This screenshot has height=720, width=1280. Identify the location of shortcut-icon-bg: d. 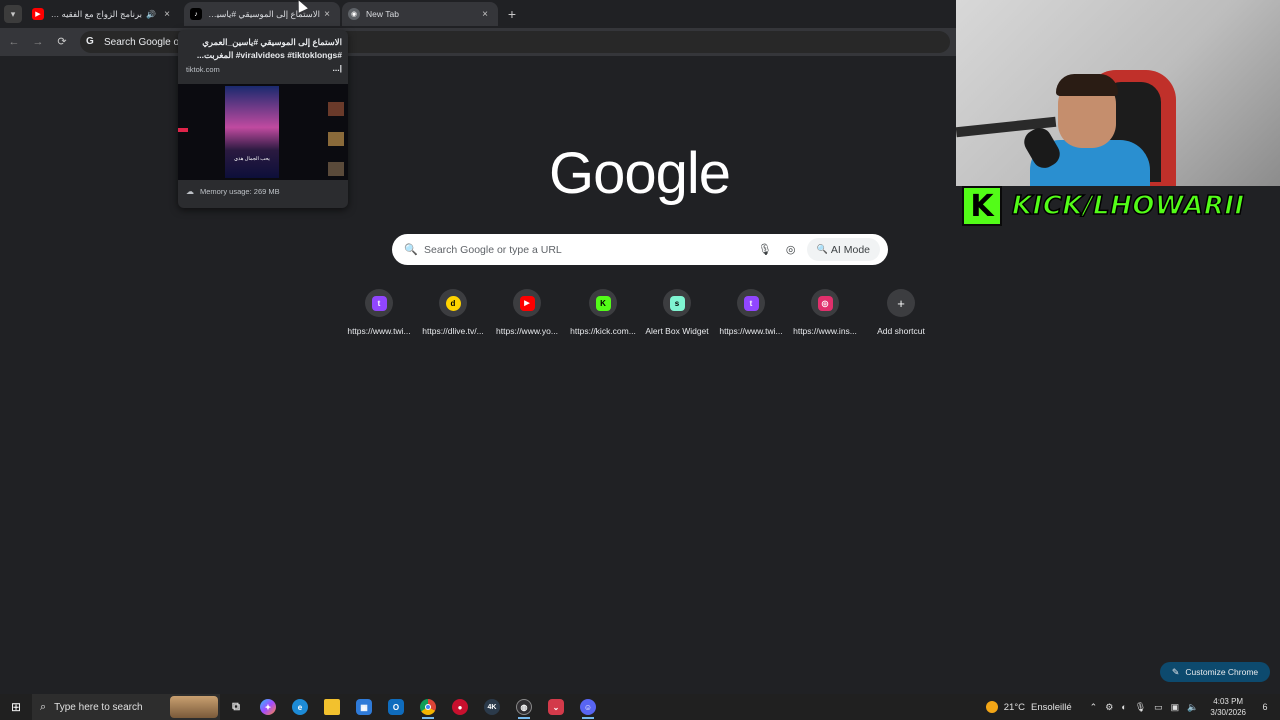
(453, 303).